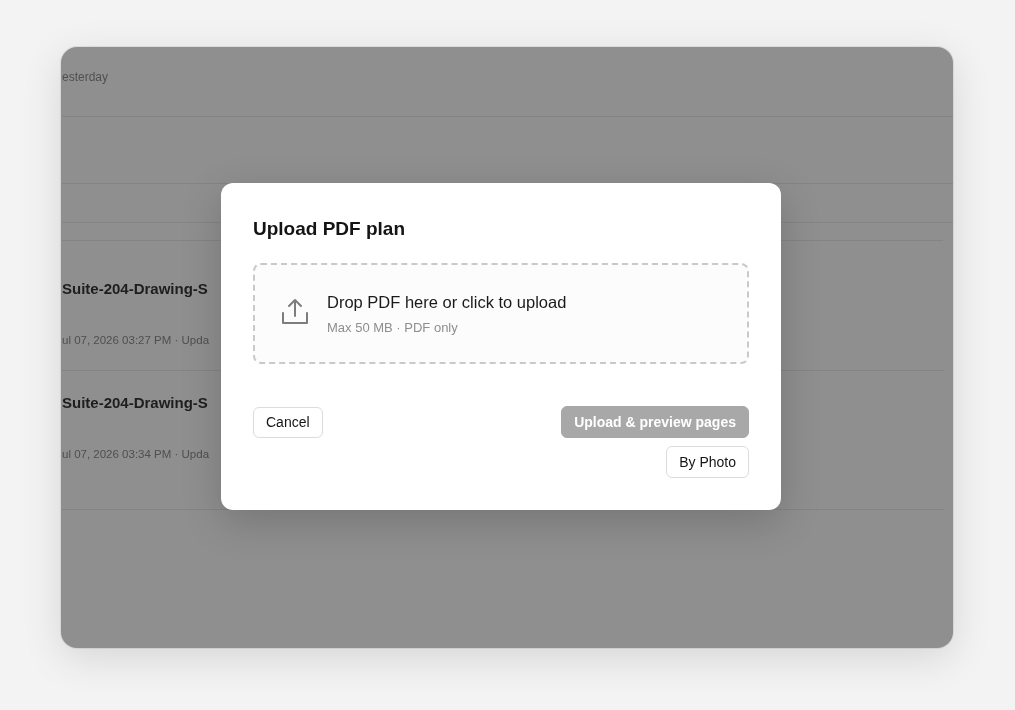 Image resolution: width=1015 pixels, height=710 pixels. What do you see at coordinates (393, 327) in the screenshot?
I see `file-limit-hint: Max 50 MB · PDF only` at bounding box center [393, 327].